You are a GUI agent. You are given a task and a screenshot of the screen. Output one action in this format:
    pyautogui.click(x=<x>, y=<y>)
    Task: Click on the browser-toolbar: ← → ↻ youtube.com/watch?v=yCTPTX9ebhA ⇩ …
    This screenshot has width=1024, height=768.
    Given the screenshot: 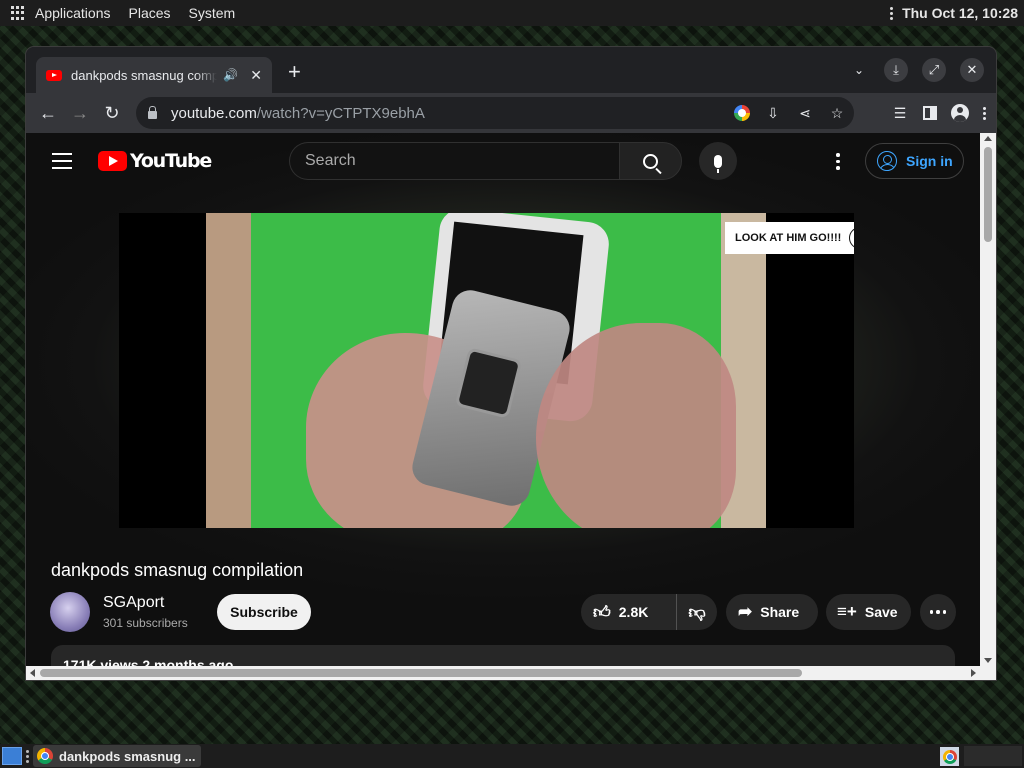 What is the action you would take?
    pyautogui.click(x=511, y=113)
    